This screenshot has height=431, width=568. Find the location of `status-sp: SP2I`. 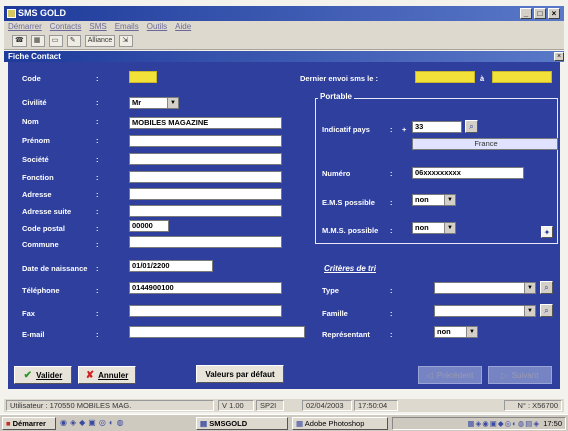

status-sp: SP2I is located at coordinates (270, 405).